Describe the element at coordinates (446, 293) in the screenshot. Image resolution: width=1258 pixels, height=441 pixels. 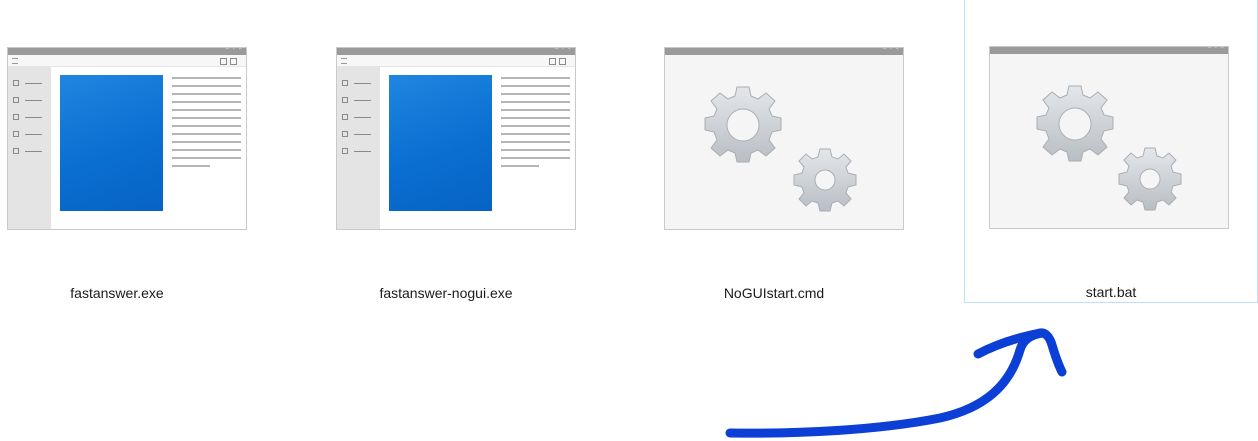
I see `file-name-label: fastanswer-nogui.exe` at that location.